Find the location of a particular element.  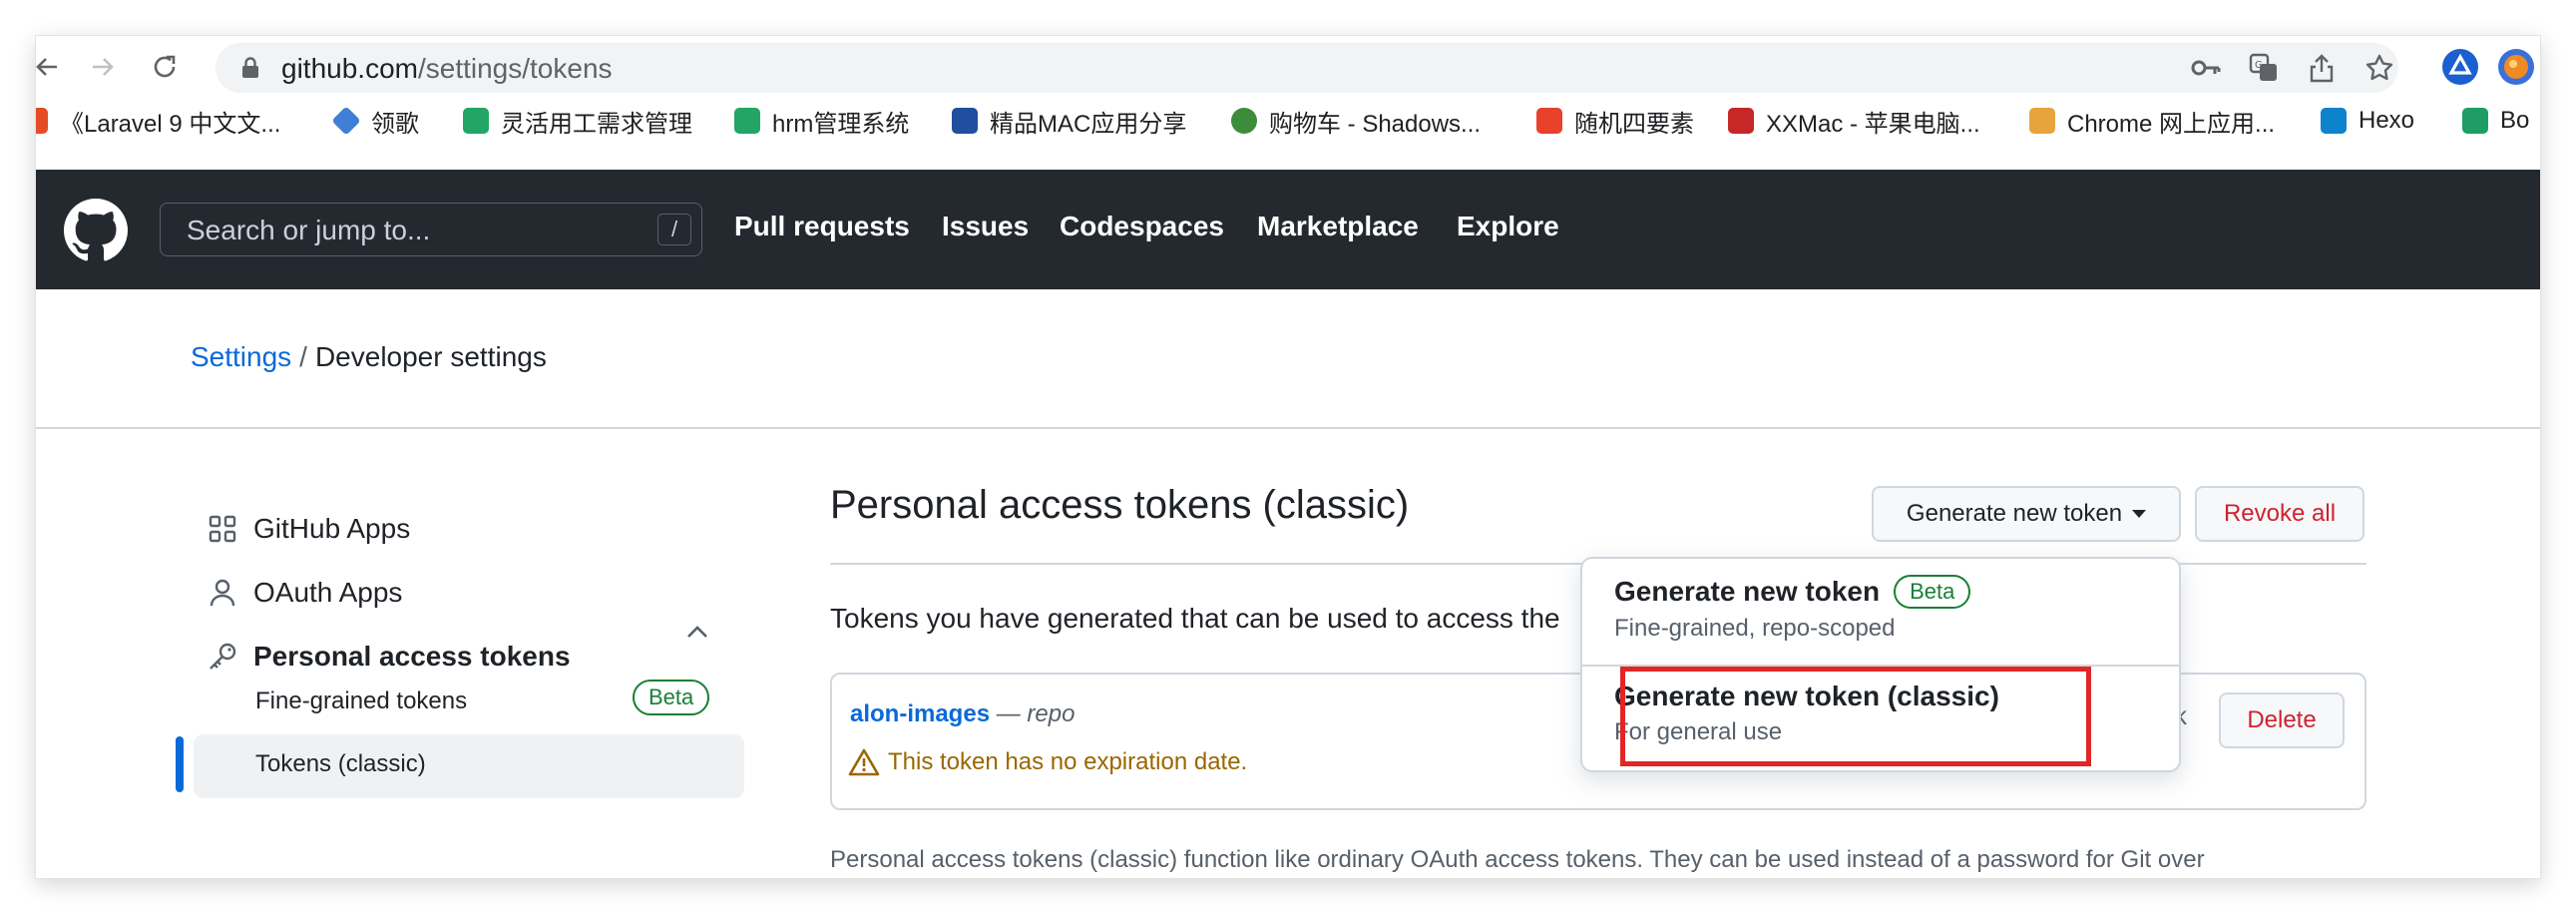

menu-item-description: Fine-grained, repo-scoped is located at coordinates (1755, 628).